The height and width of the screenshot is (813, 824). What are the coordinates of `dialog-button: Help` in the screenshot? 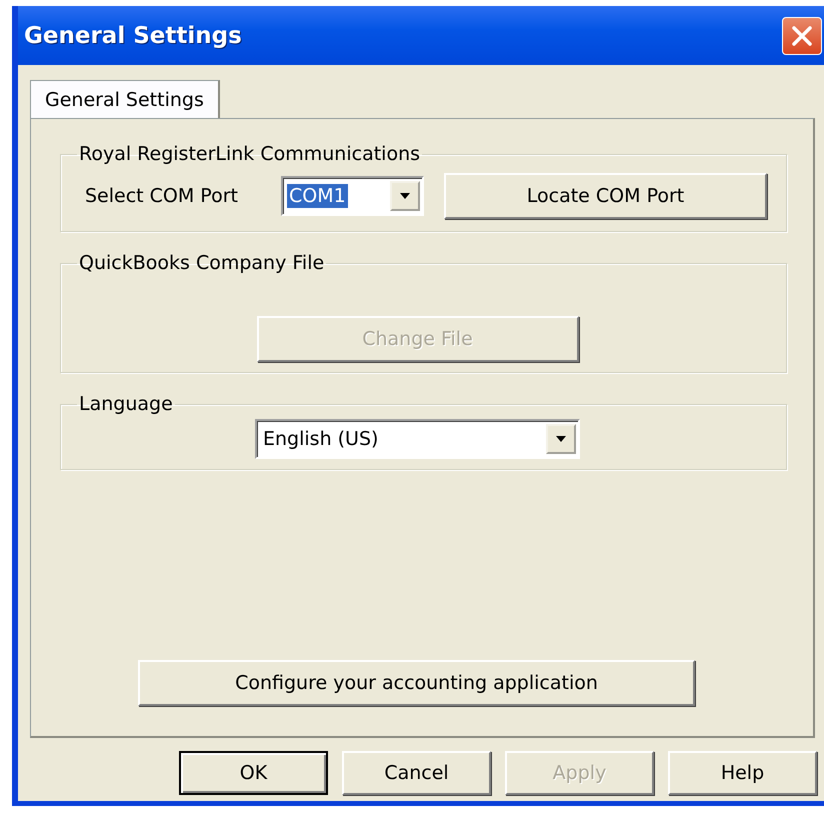 It's located at (742, 773).